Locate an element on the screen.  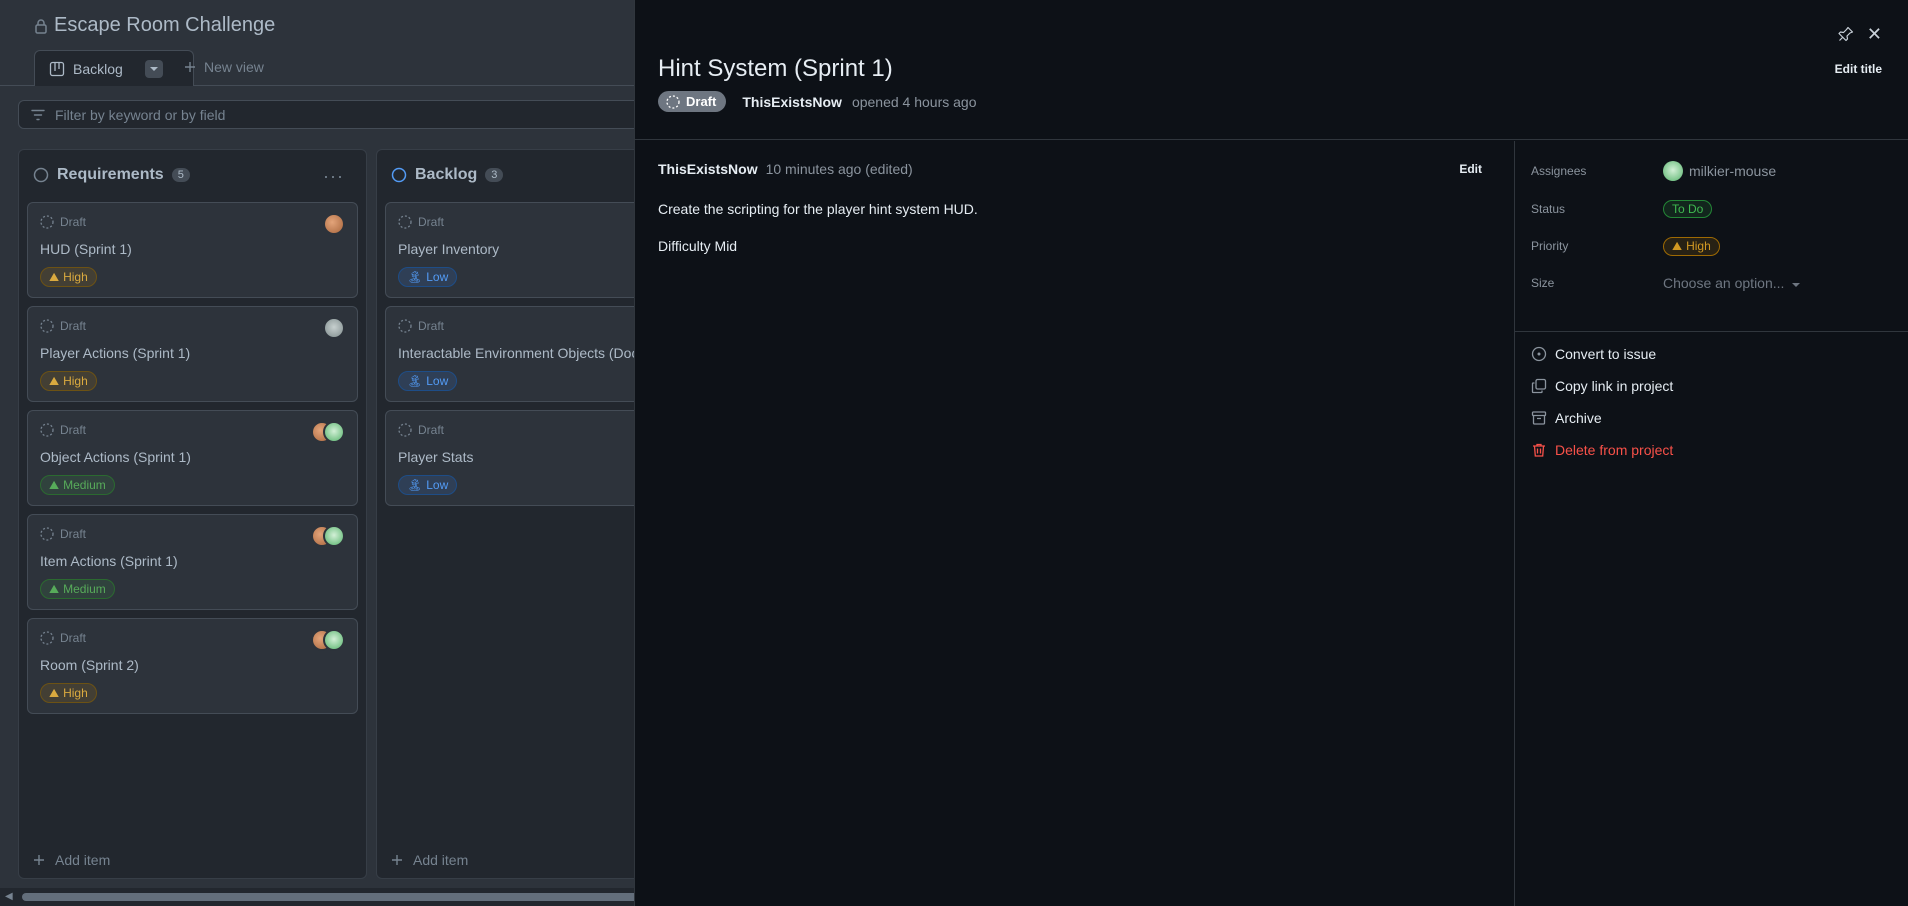
item-meta: Draft ThisExistsNow opened 4 hours ago is located at coordinates (817, 101).